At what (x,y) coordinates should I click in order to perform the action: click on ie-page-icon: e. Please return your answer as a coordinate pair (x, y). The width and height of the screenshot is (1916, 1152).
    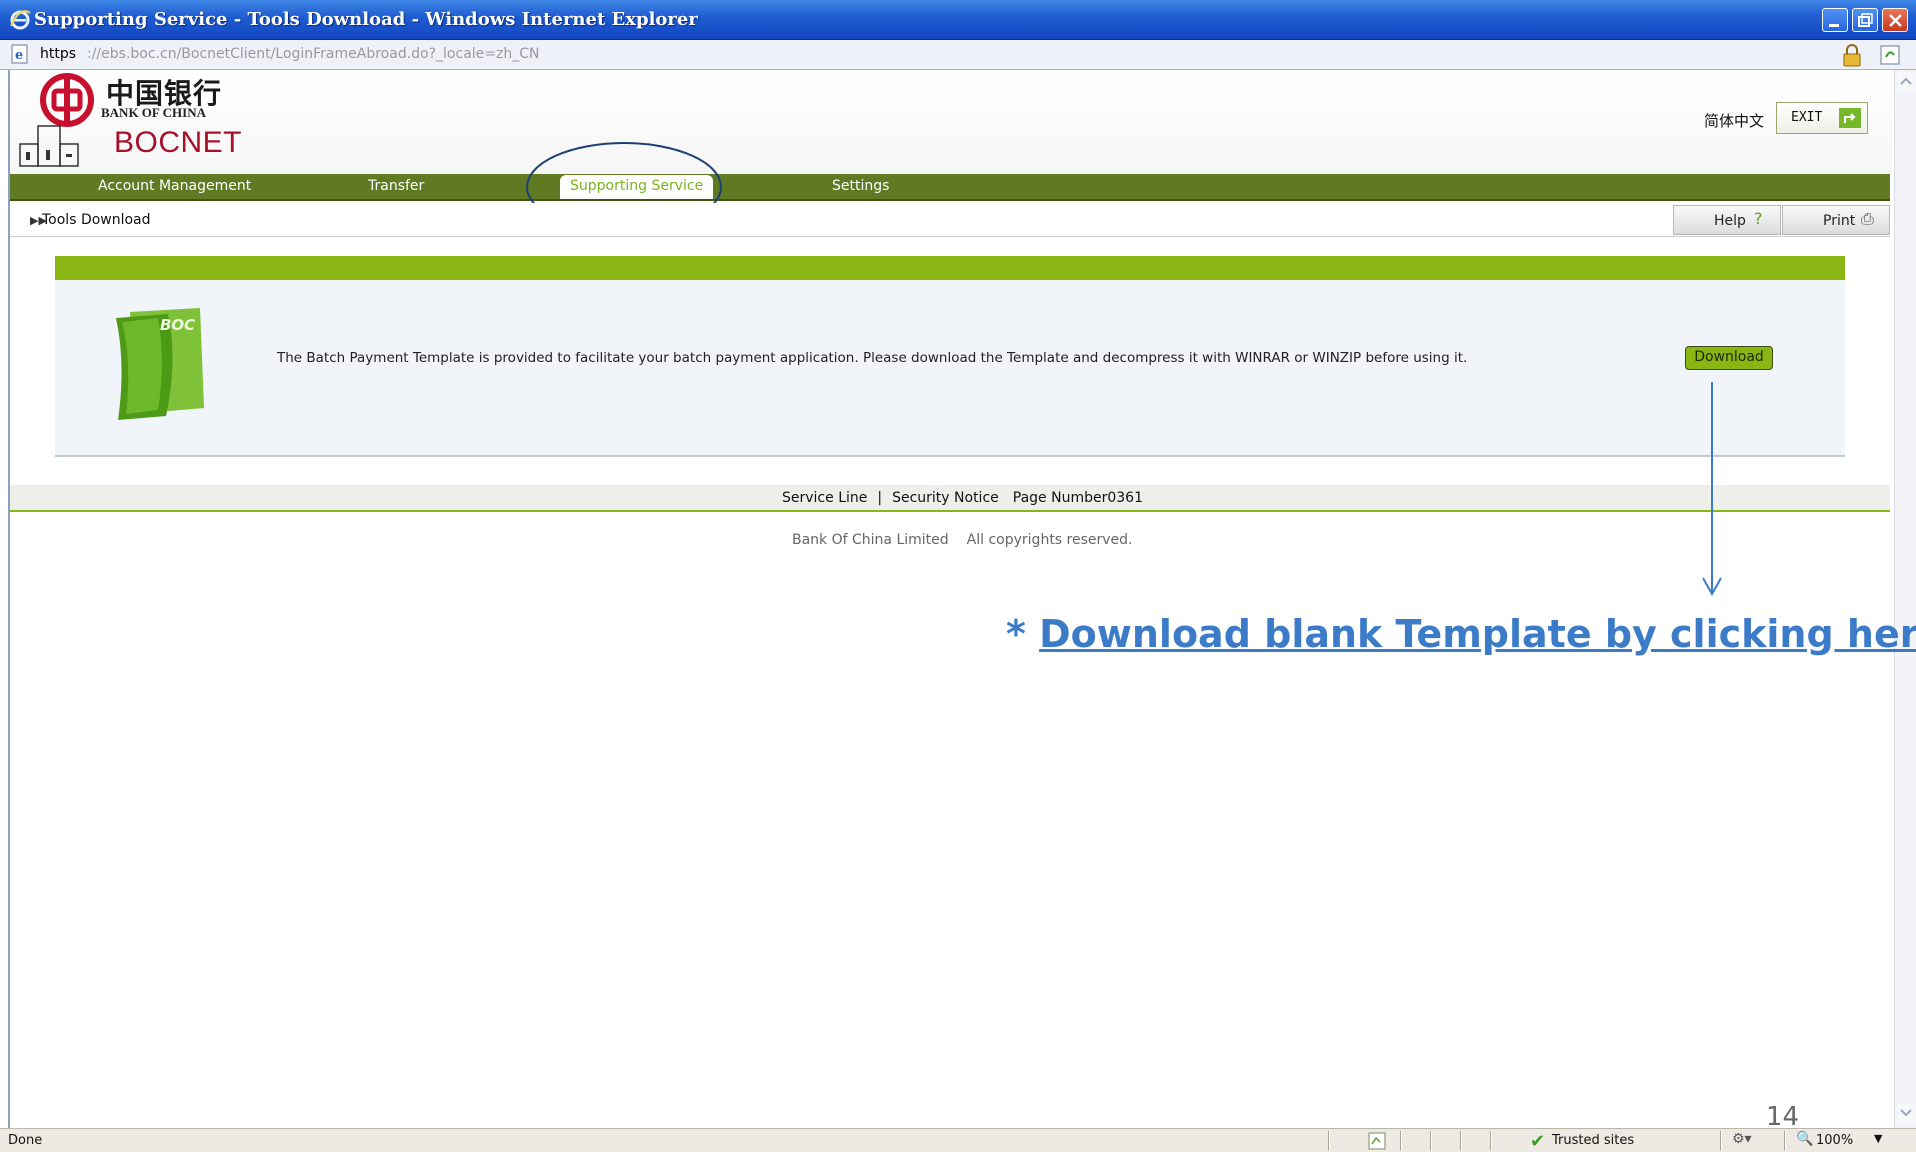
    Looking at the image, I should click on (19, 54).